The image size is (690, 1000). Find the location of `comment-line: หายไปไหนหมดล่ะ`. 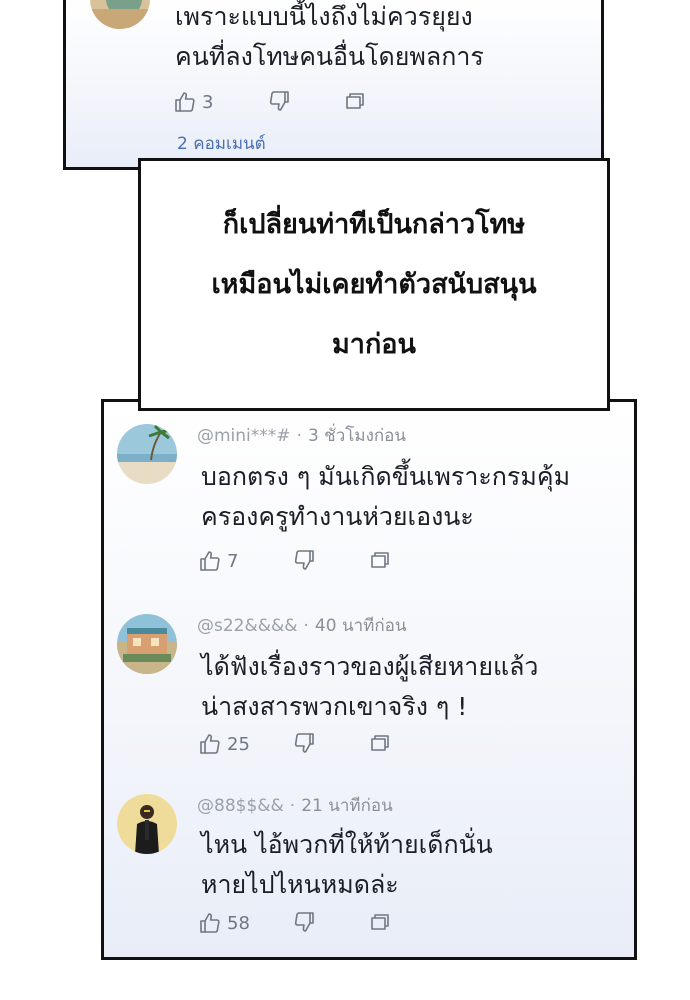

comment-line: หายไปไหนหมดล่ะ is located at coordinates (300, 884).